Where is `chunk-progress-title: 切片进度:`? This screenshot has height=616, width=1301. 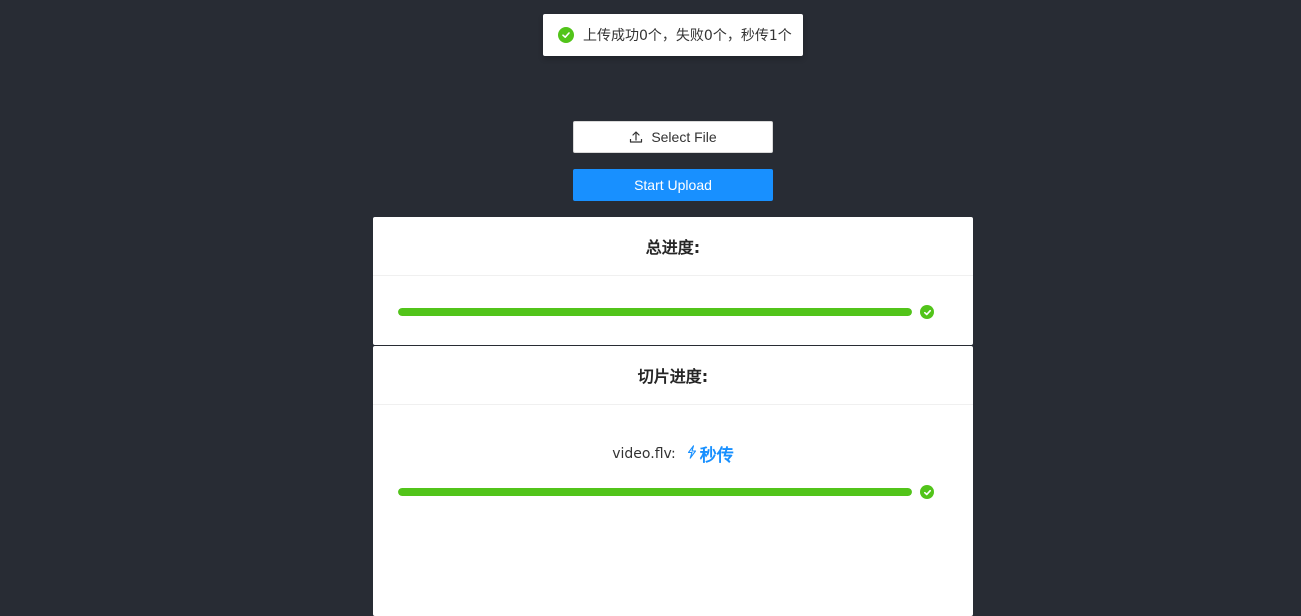 chunk-progress-title: 切片进度: is located at coordinates (673, 375).